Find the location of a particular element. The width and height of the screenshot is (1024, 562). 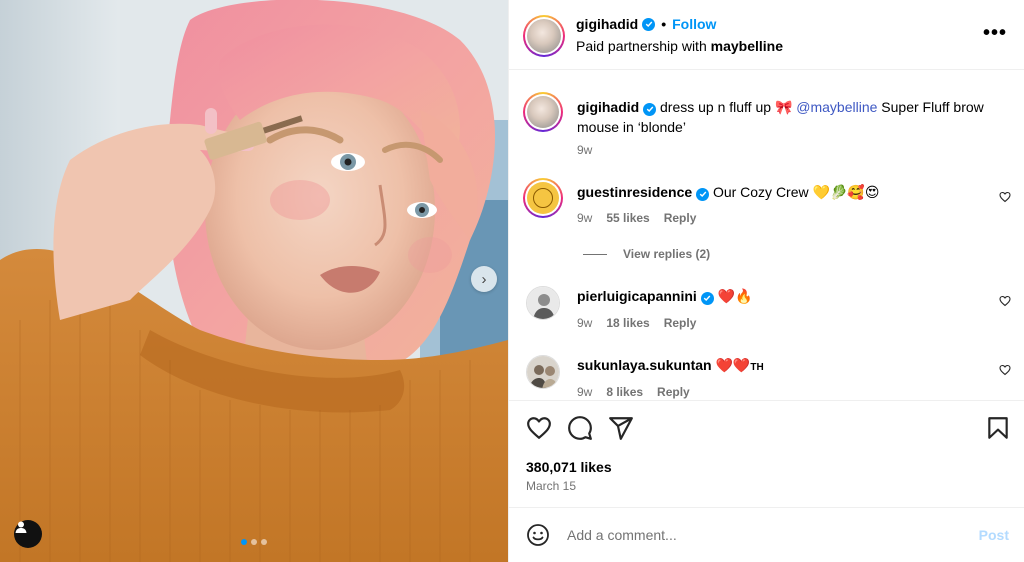

caption-username: gigihadid is located at coordinates (608, 107).